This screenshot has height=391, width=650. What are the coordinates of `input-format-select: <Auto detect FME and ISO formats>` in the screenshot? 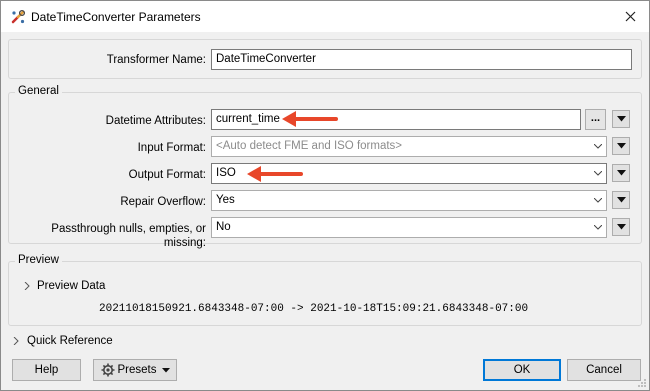 It's located at (409, 146).